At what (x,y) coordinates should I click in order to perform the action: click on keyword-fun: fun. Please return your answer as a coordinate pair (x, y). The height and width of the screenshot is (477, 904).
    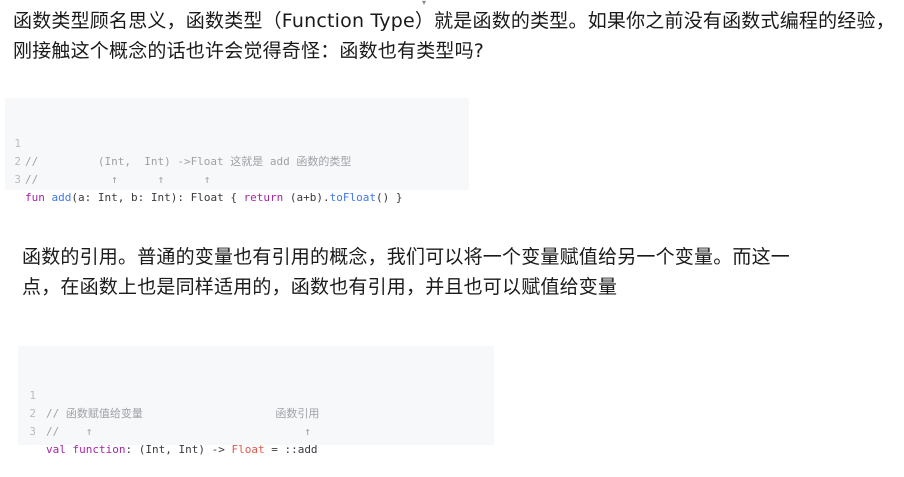
    Looking at the image, I should click on (35, 197).